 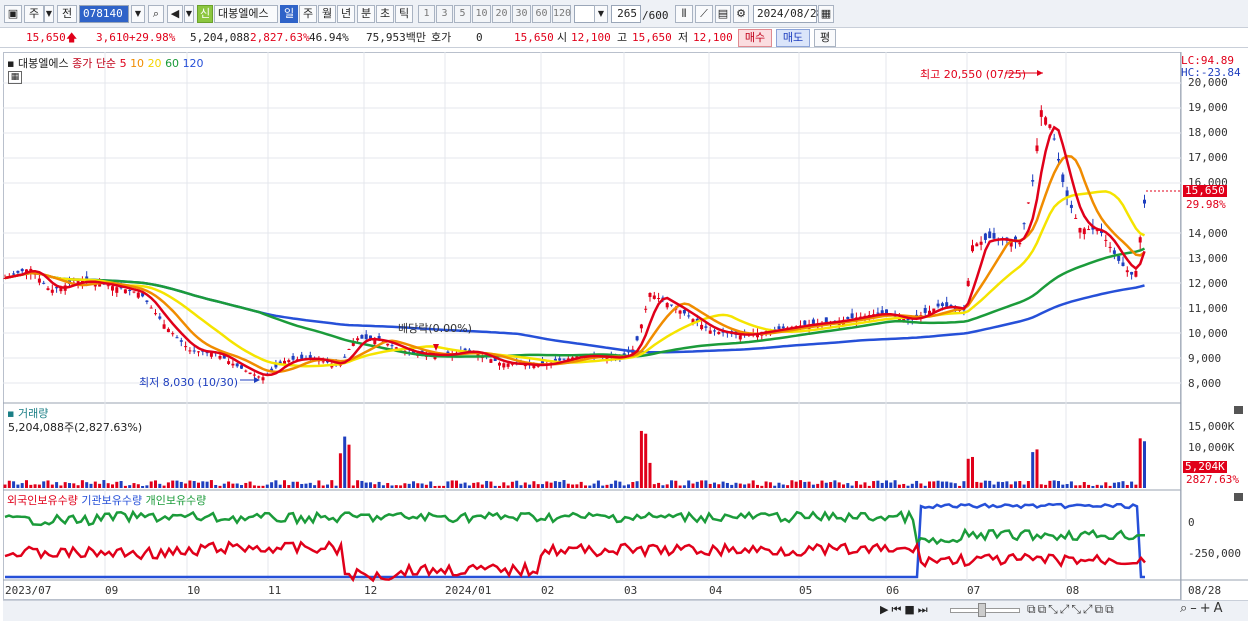 I want to click on hold-y-tick: 0, so click(x=1191, y=522).